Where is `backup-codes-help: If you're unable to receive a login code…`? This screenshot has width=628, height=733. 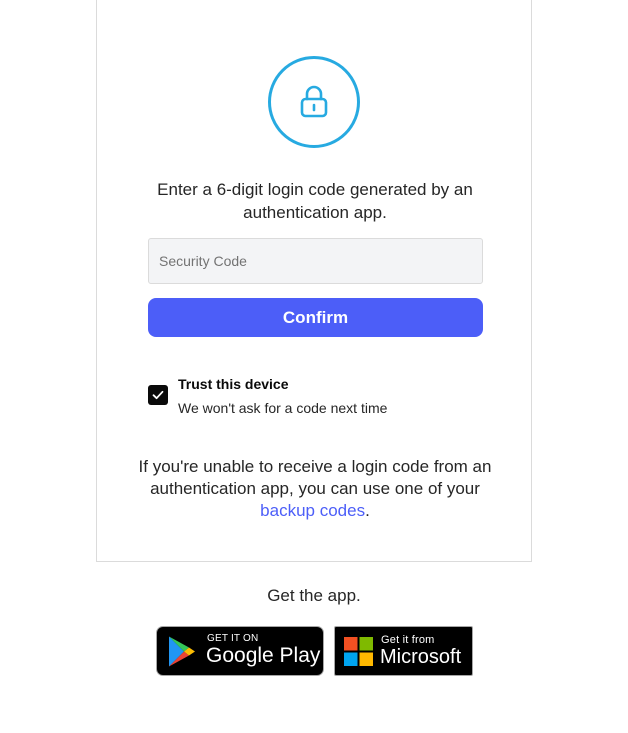 backup-codes-help: If you're unable to receive a login code… is located at coordinates (315, 489).